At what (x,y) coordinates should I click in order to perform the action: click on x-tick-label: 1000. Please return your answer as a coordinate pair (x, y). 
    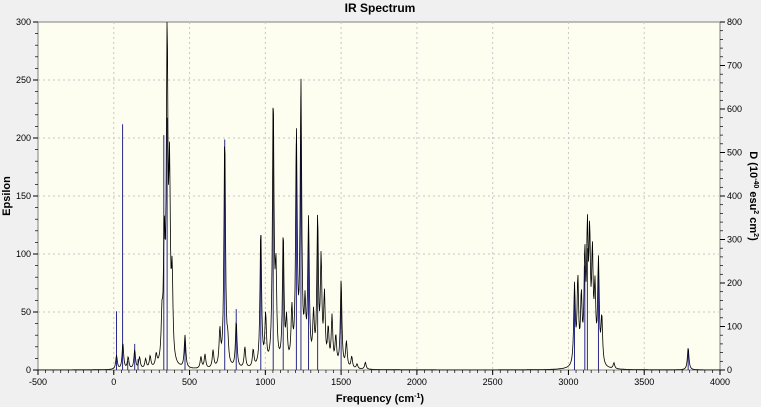
    Looking at the image, I should click on (265, 382).